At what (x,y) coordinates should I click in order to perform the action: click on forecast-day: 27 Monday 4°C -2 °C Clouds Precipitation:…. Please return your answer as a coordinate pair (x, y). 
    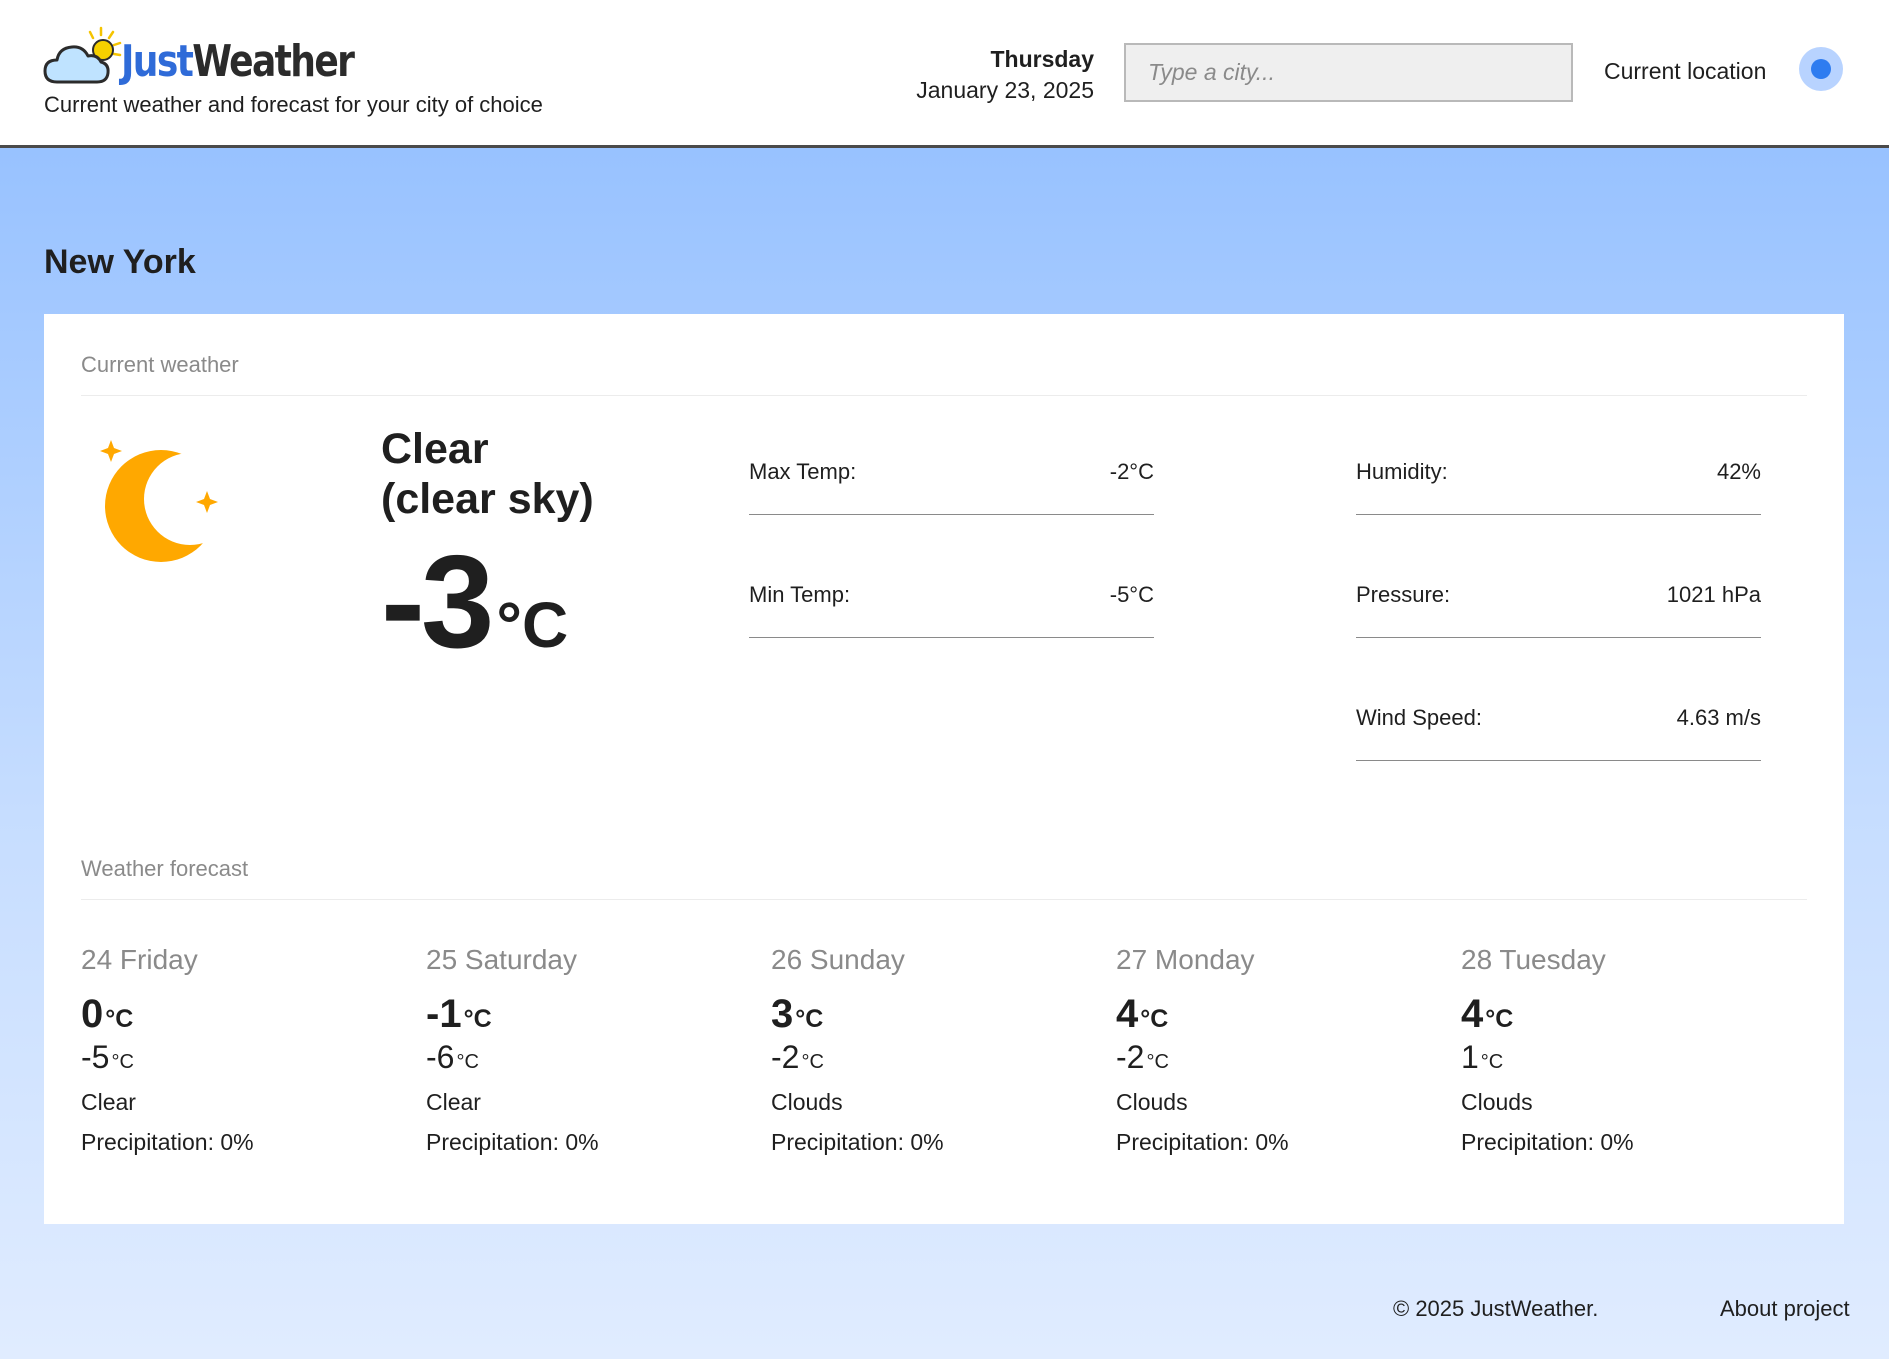
    Looking at the image, I should click on (1266, 1053).